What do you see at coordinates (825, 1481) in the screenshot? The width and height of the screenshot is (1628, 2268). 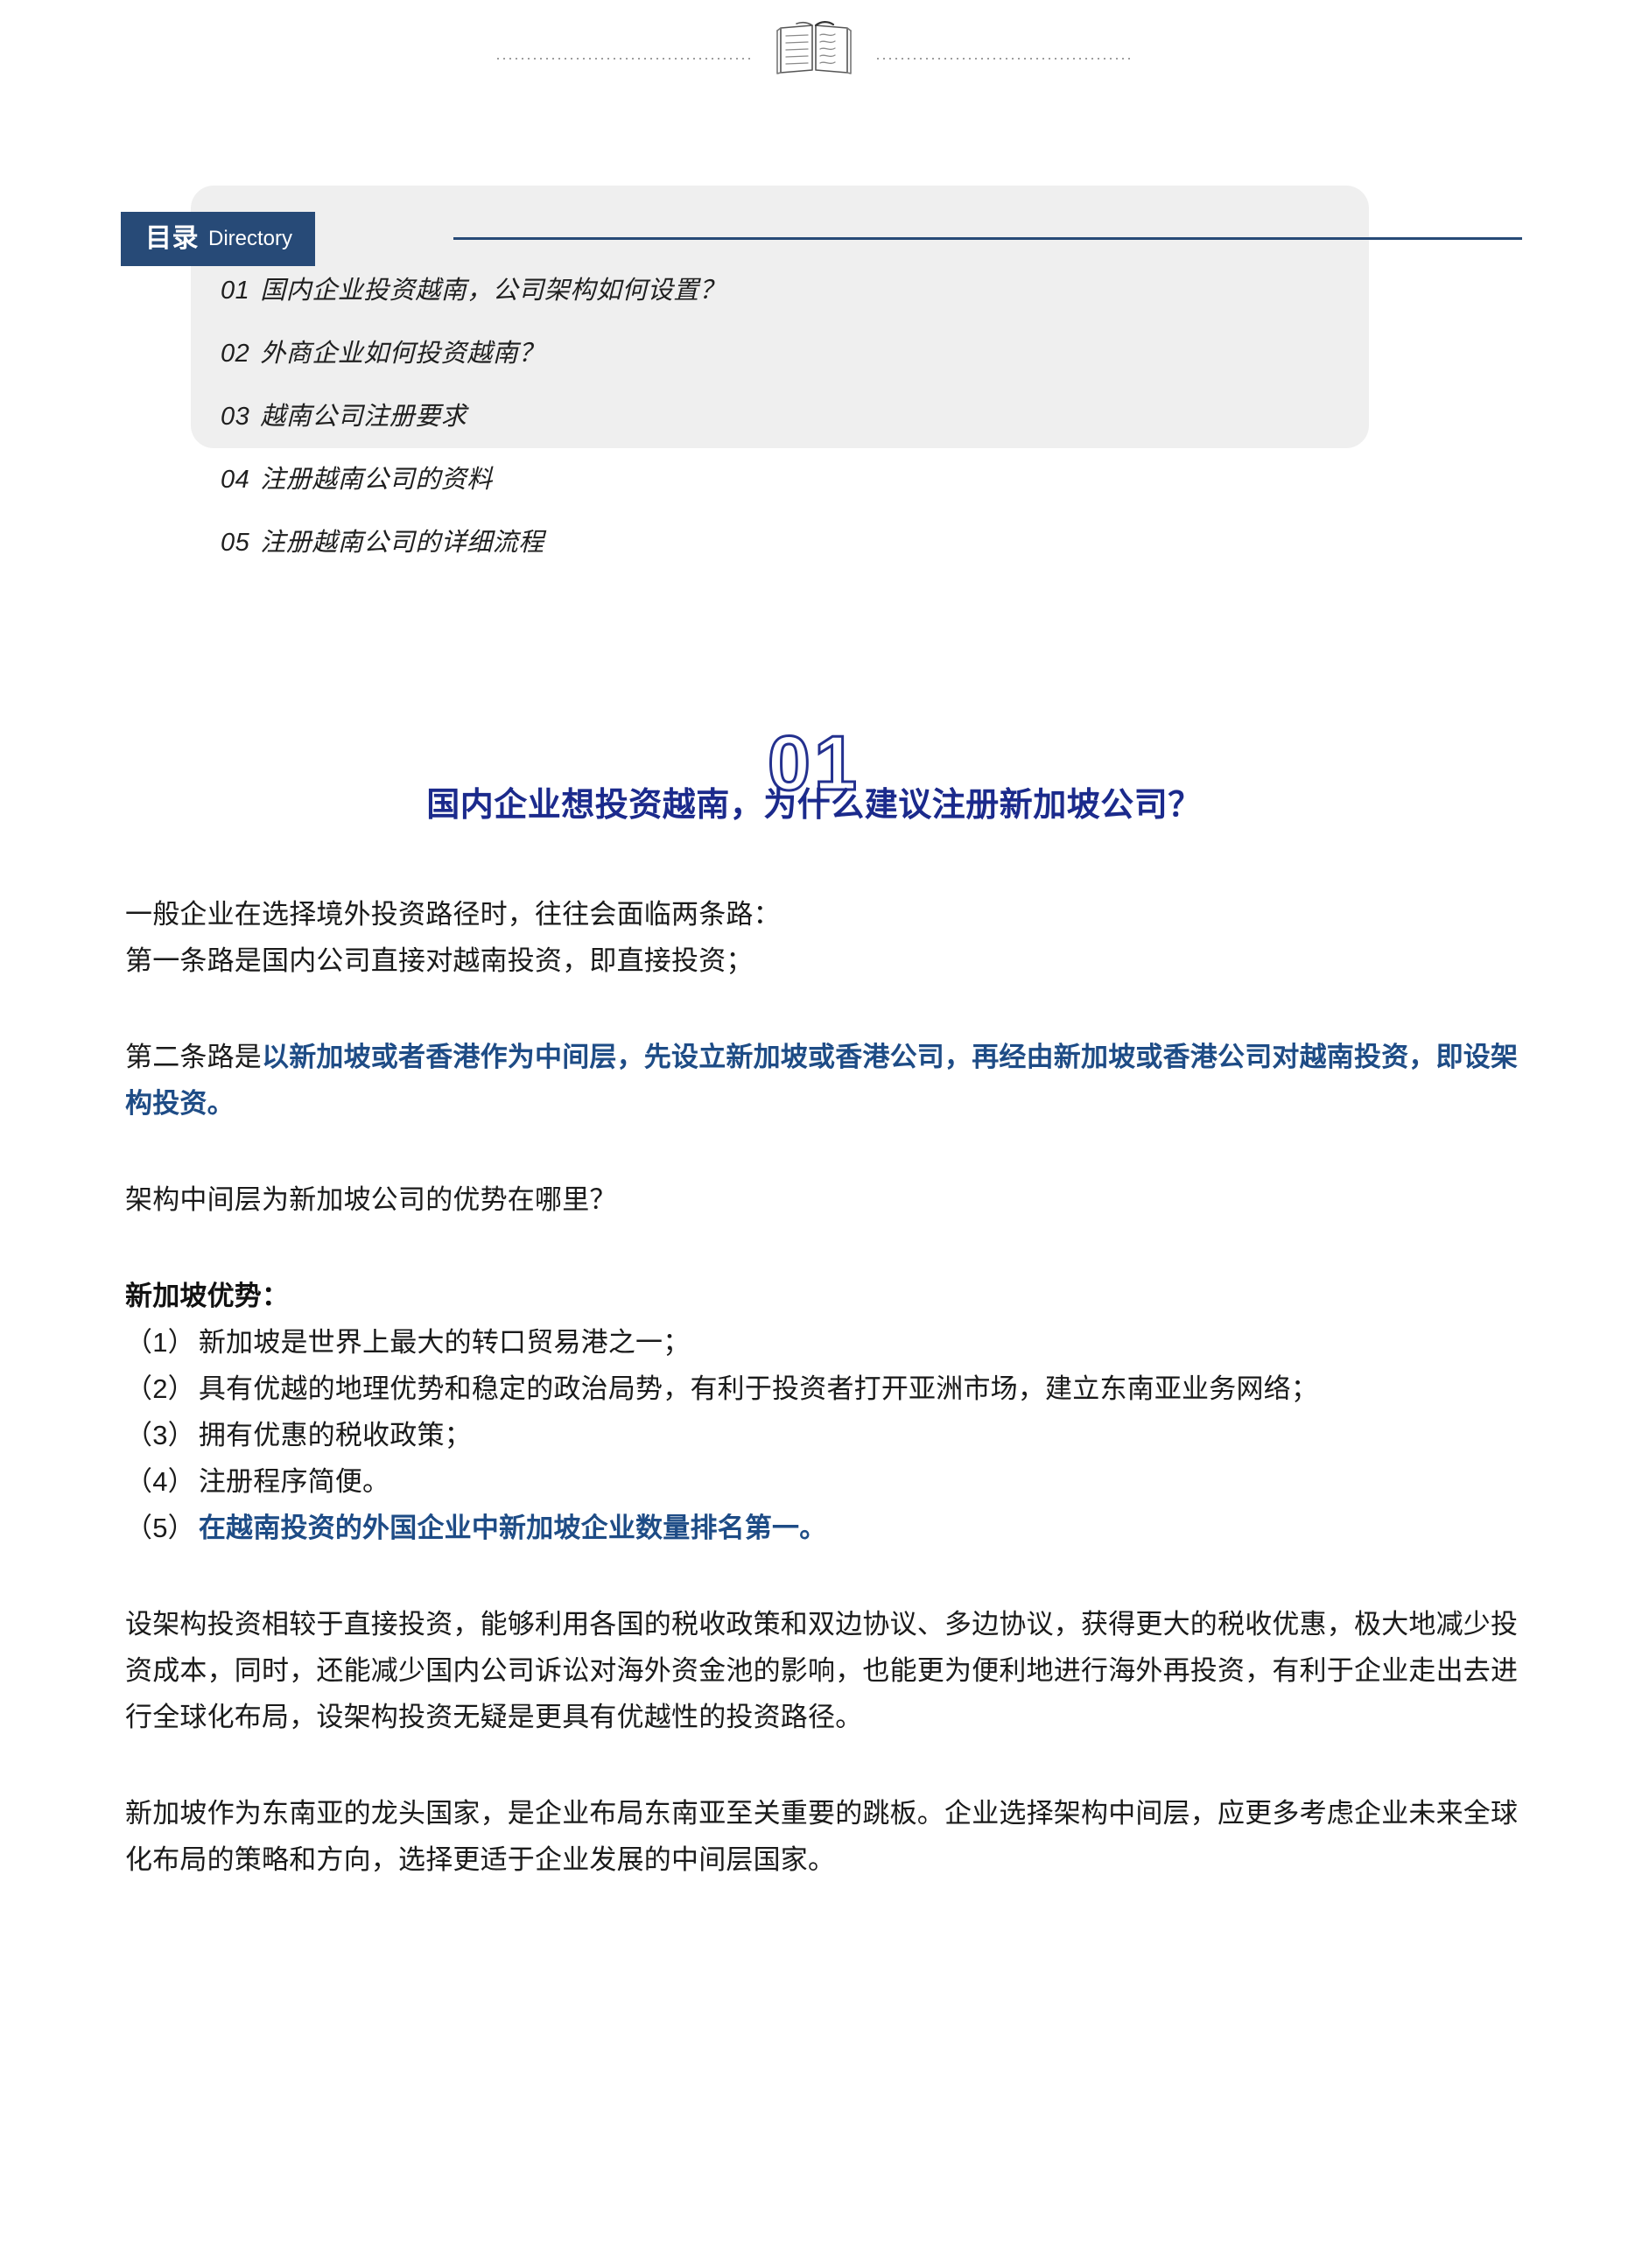 I see `advantage-item-4: （4） 注册程序简便。` at bounding box center [825, 1481].